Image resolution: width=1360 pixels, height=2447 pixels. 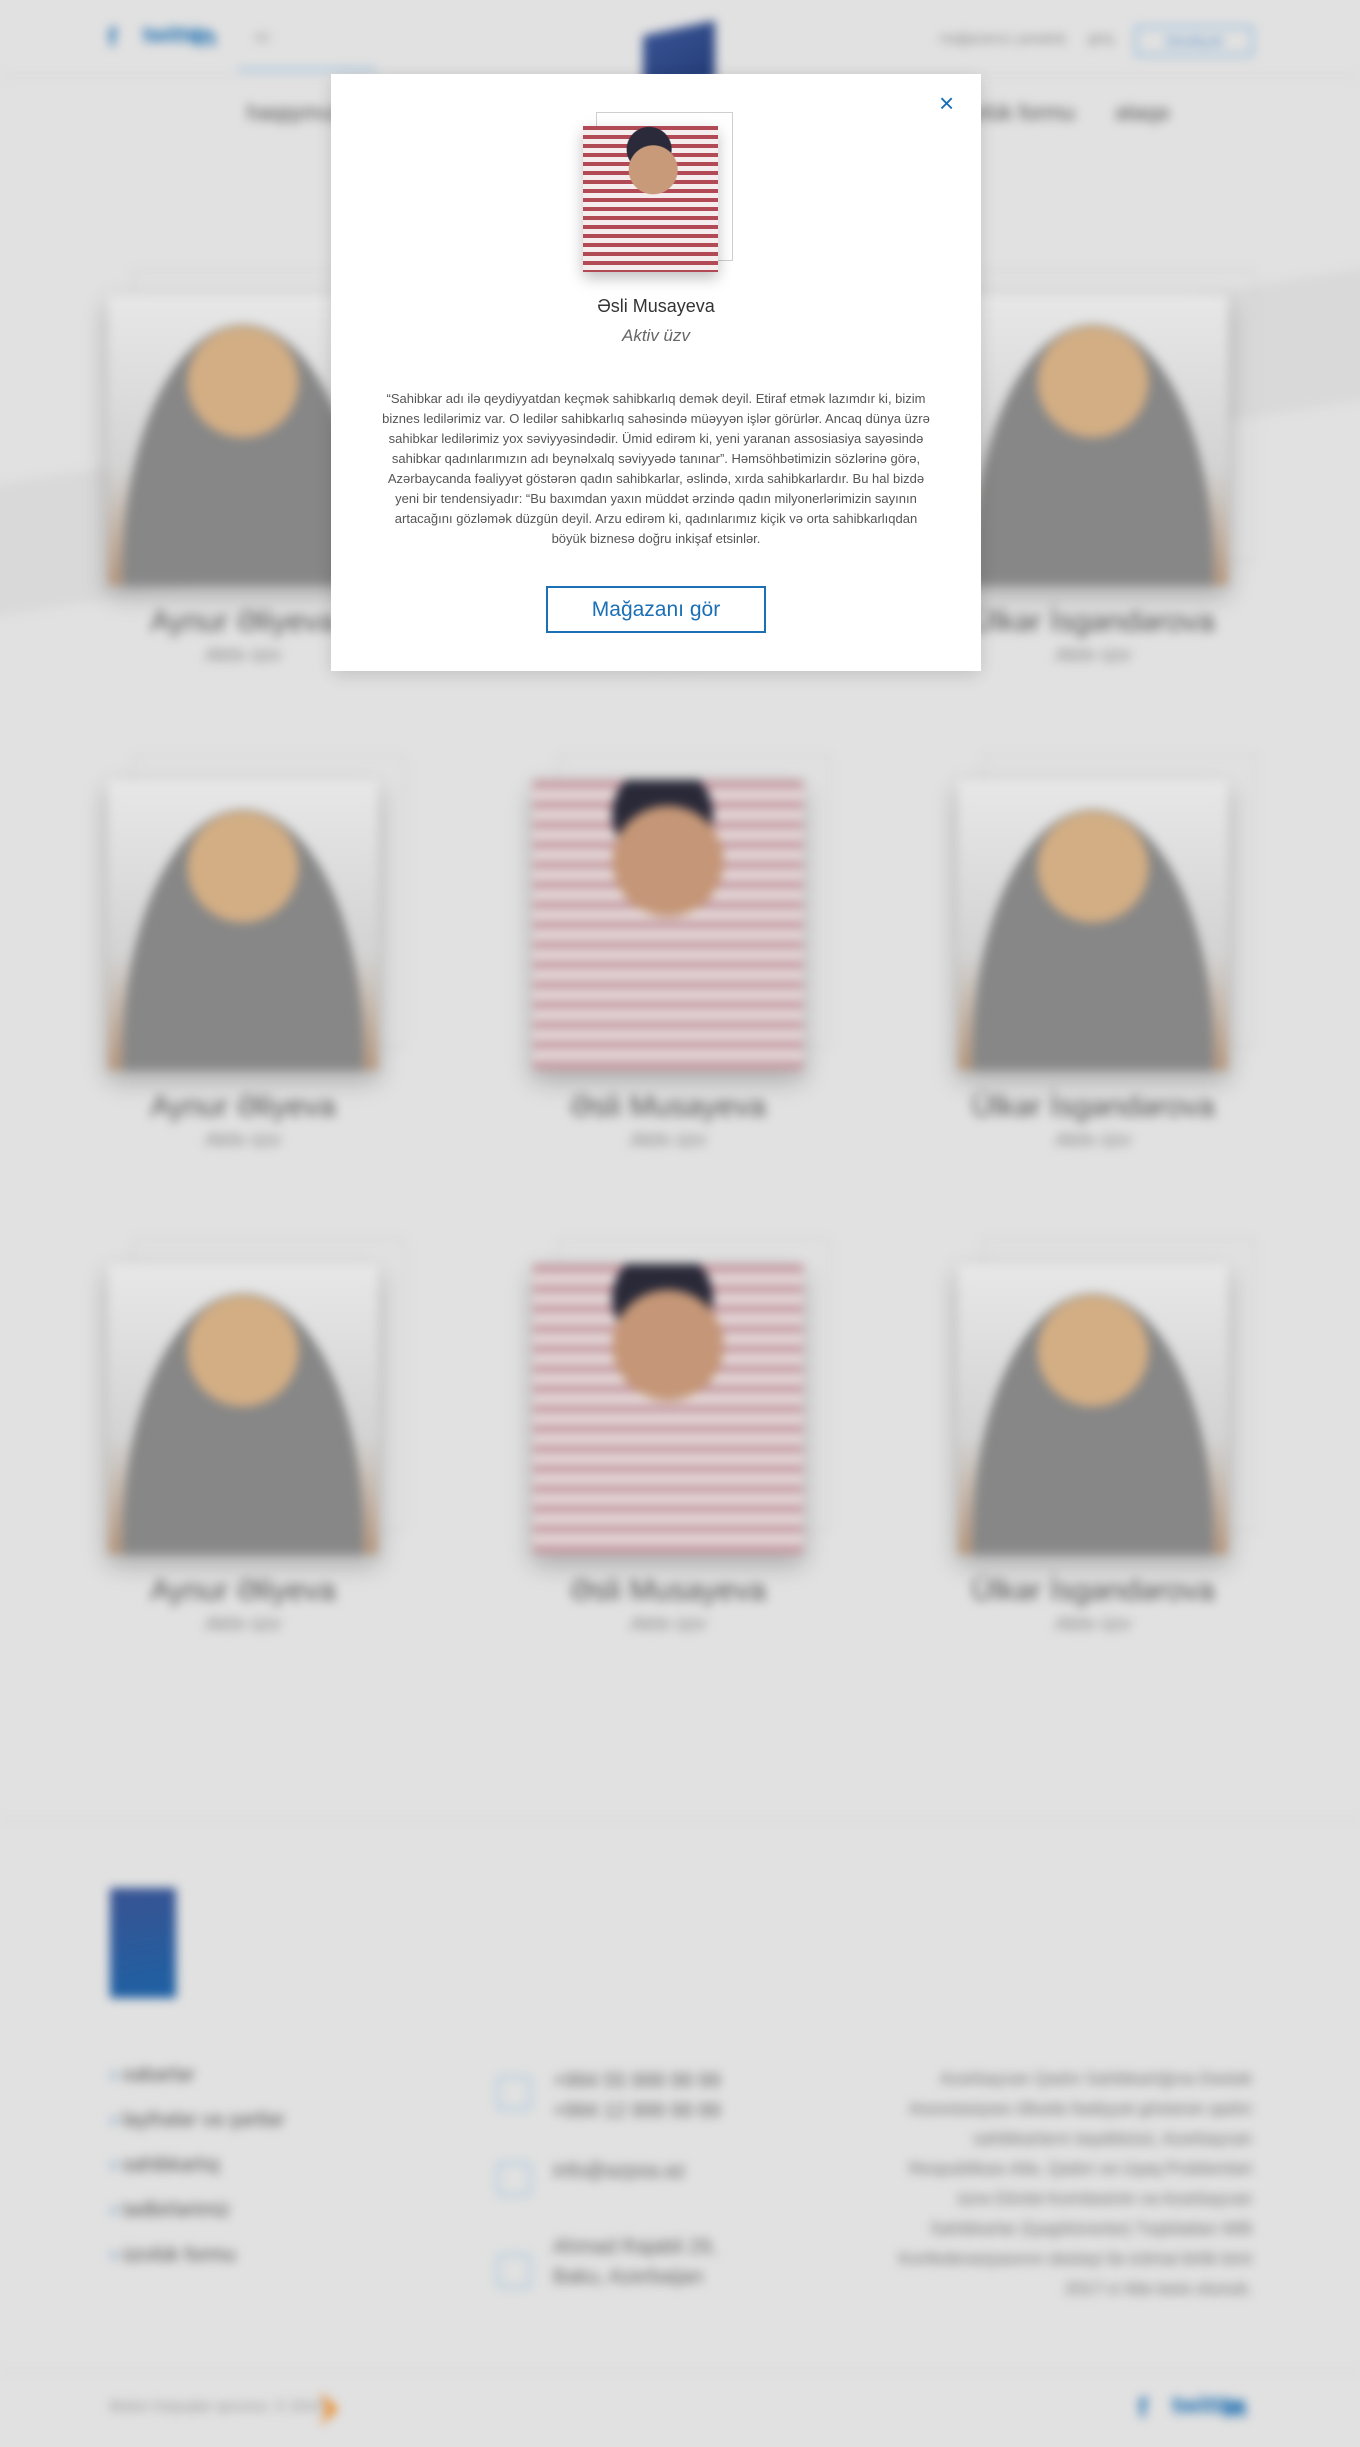 What do you see at coordinates (946, 103) in the screenshot?
I see `close-icon: ×` at bounding box center [946, 103].